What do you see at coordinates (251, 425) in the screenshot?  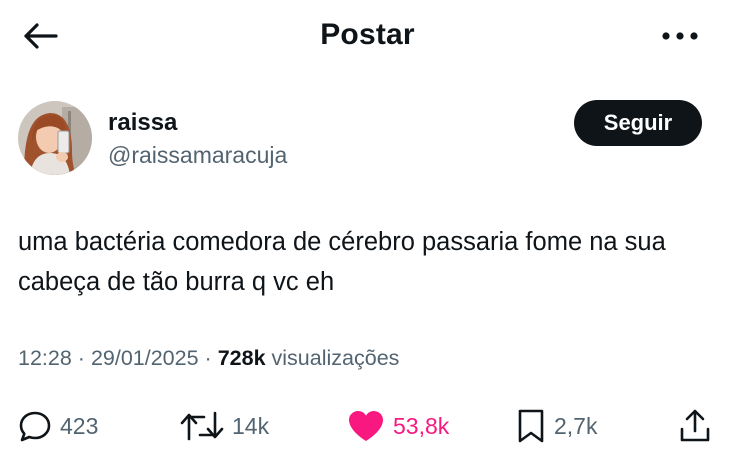 I see `repost-count: 14k` at bounding box center [251, 425].